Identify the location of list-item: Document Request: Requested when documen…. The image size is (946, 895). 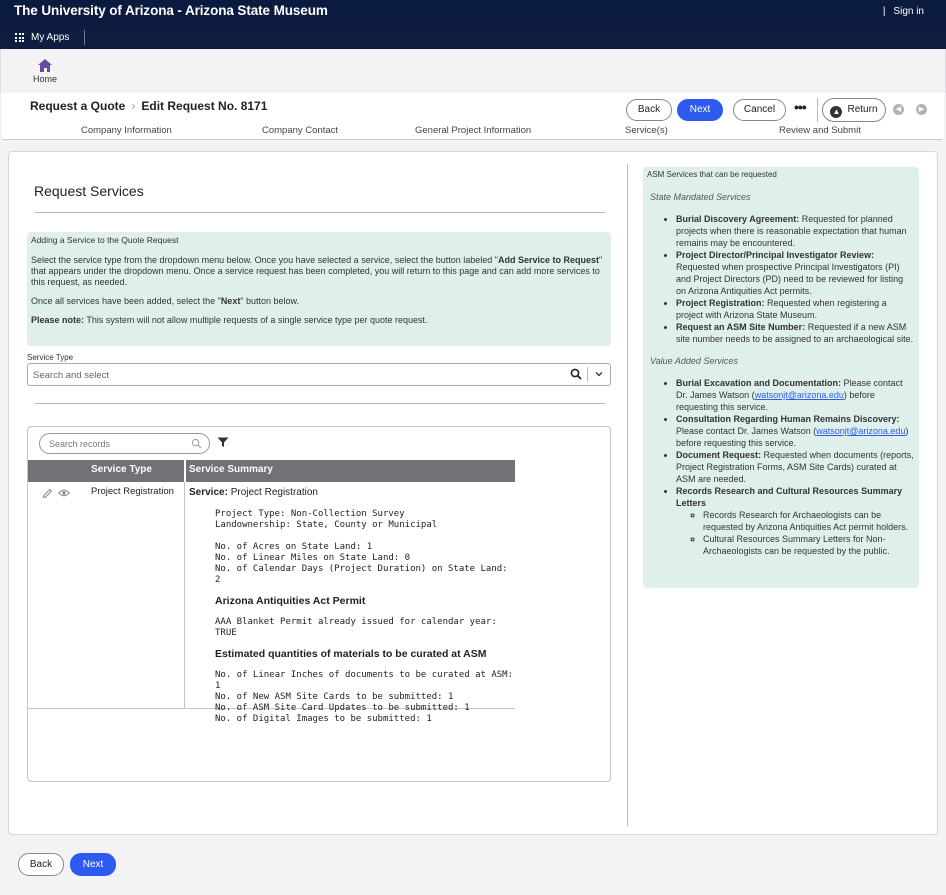
(795, 467).